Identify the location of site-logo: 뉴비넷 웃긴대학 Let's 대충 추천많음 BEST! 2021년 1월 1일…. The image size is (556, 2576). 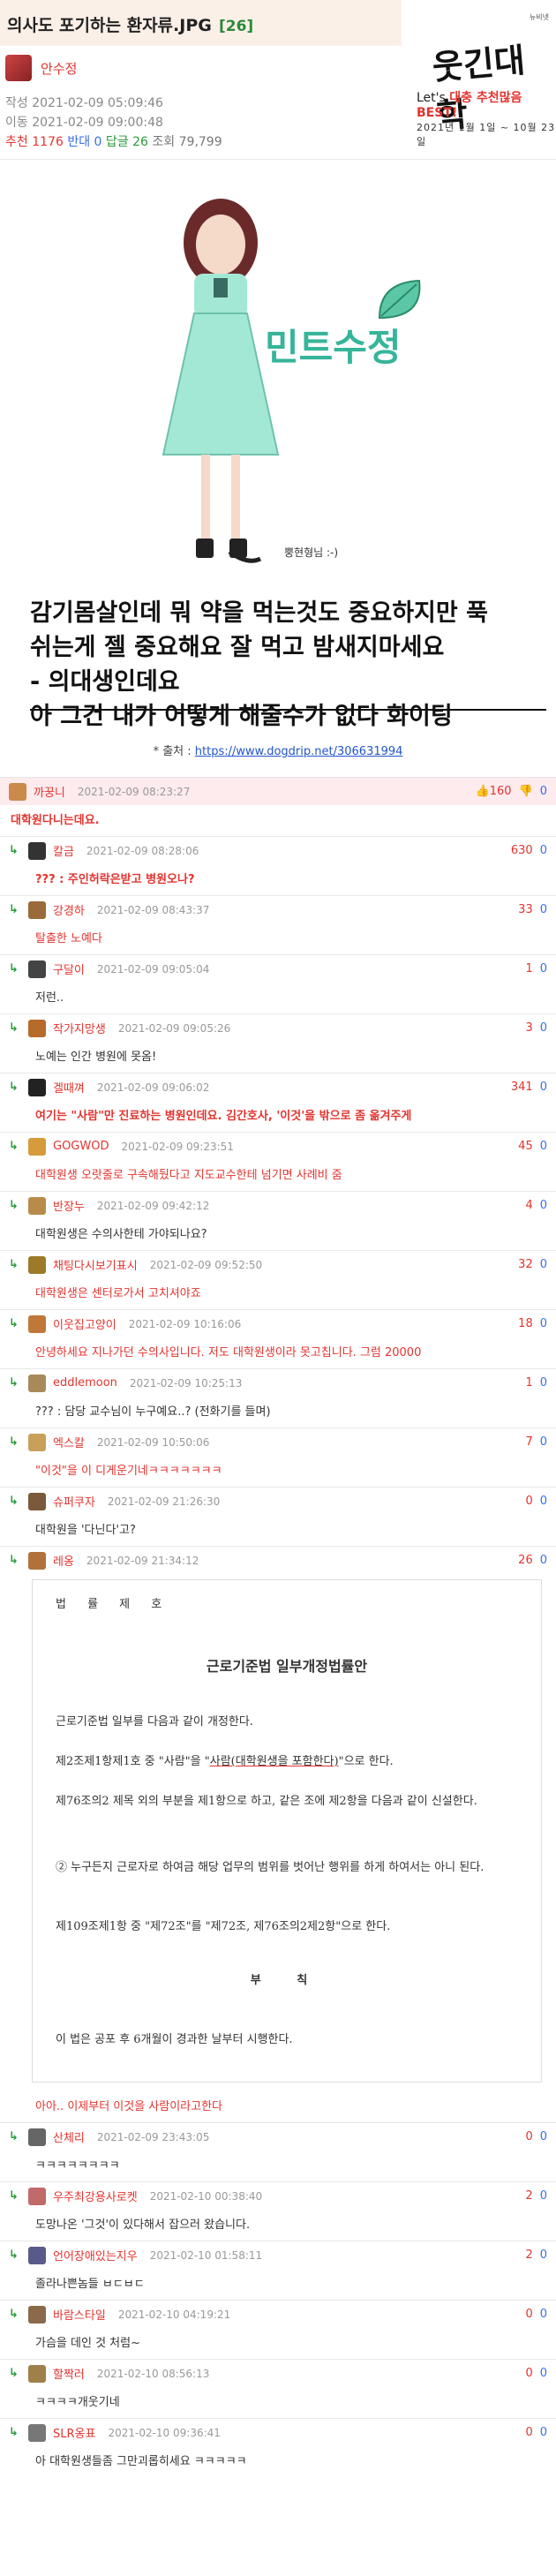
(481, 74).